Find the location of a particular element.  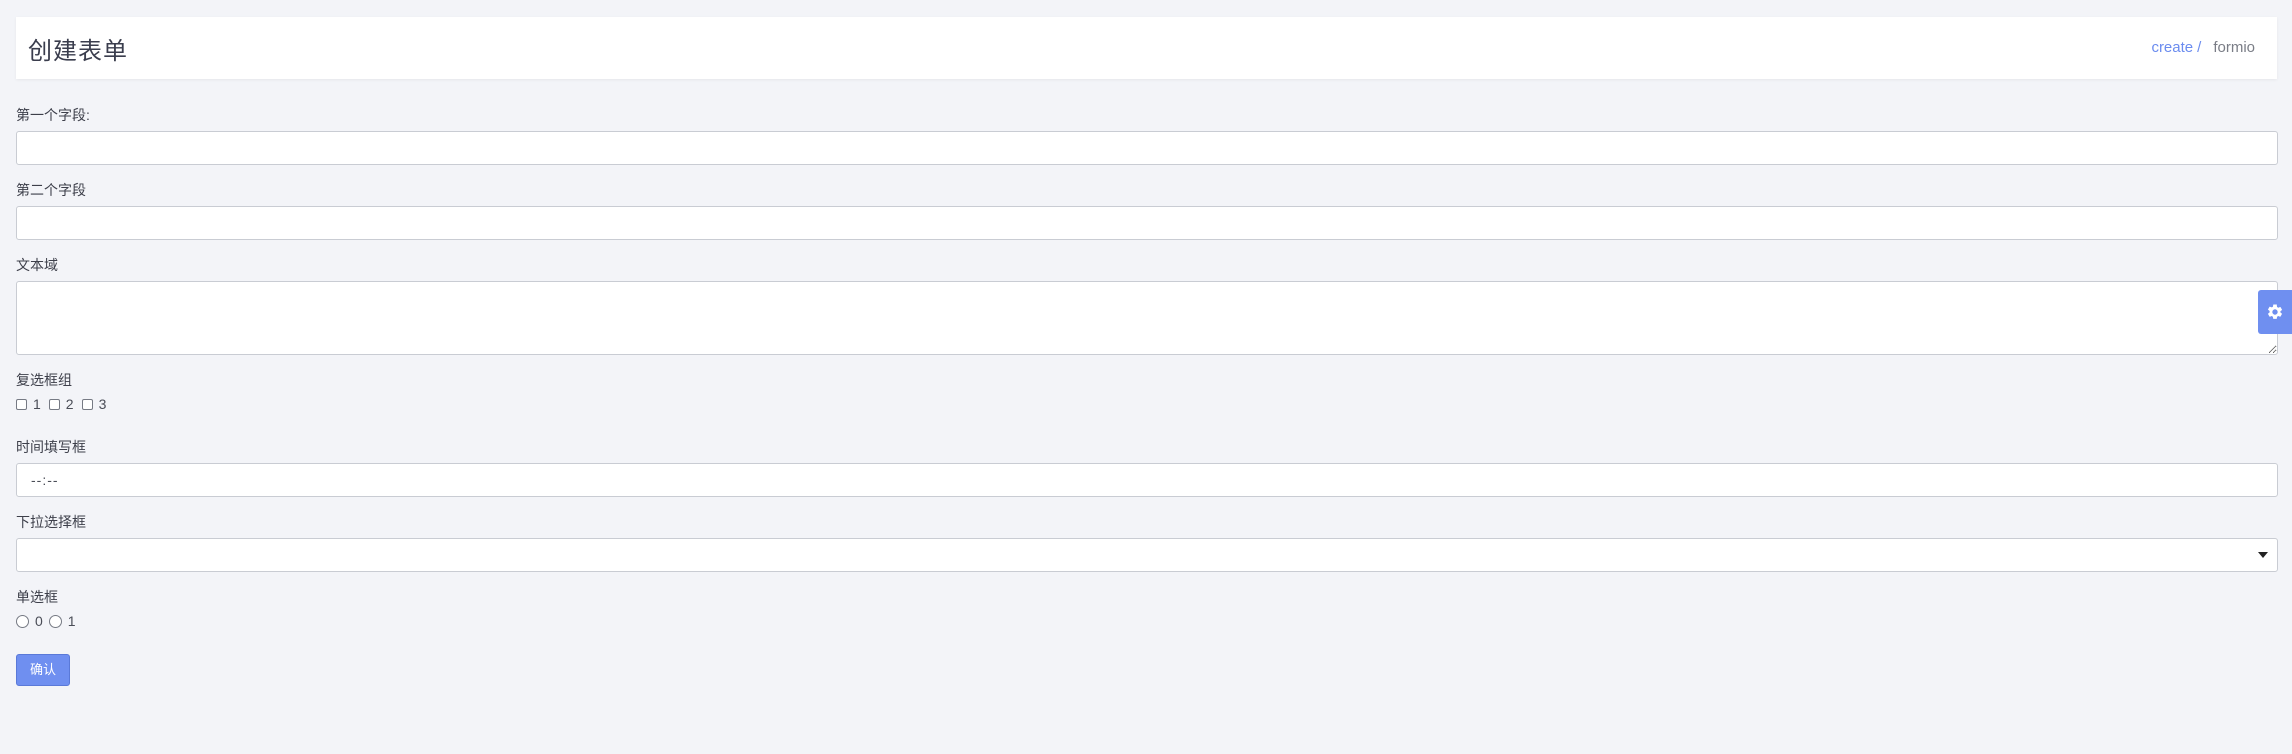

textarea-input is located at coordinates (1147, 318).